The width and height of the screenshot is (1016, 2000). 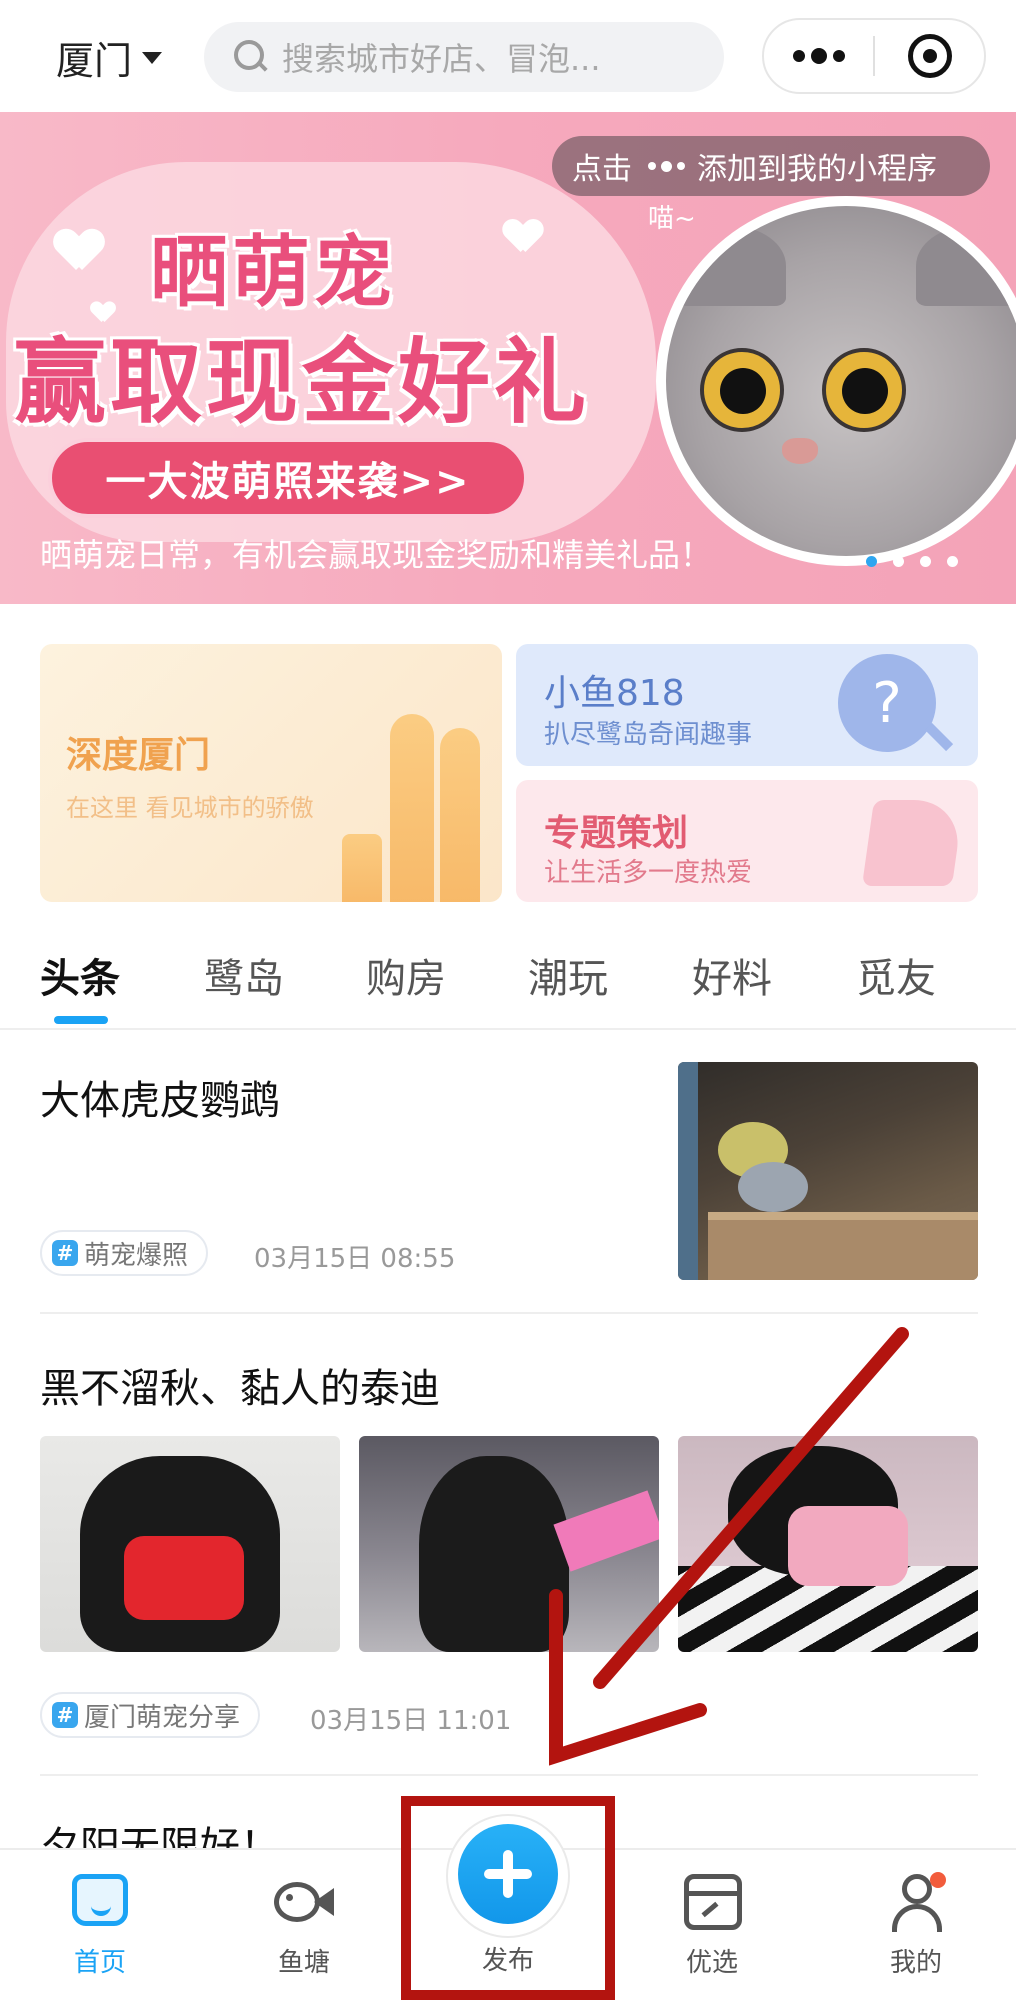 I want to click on card-title: 深度厦门, so click(x=138, y=755).